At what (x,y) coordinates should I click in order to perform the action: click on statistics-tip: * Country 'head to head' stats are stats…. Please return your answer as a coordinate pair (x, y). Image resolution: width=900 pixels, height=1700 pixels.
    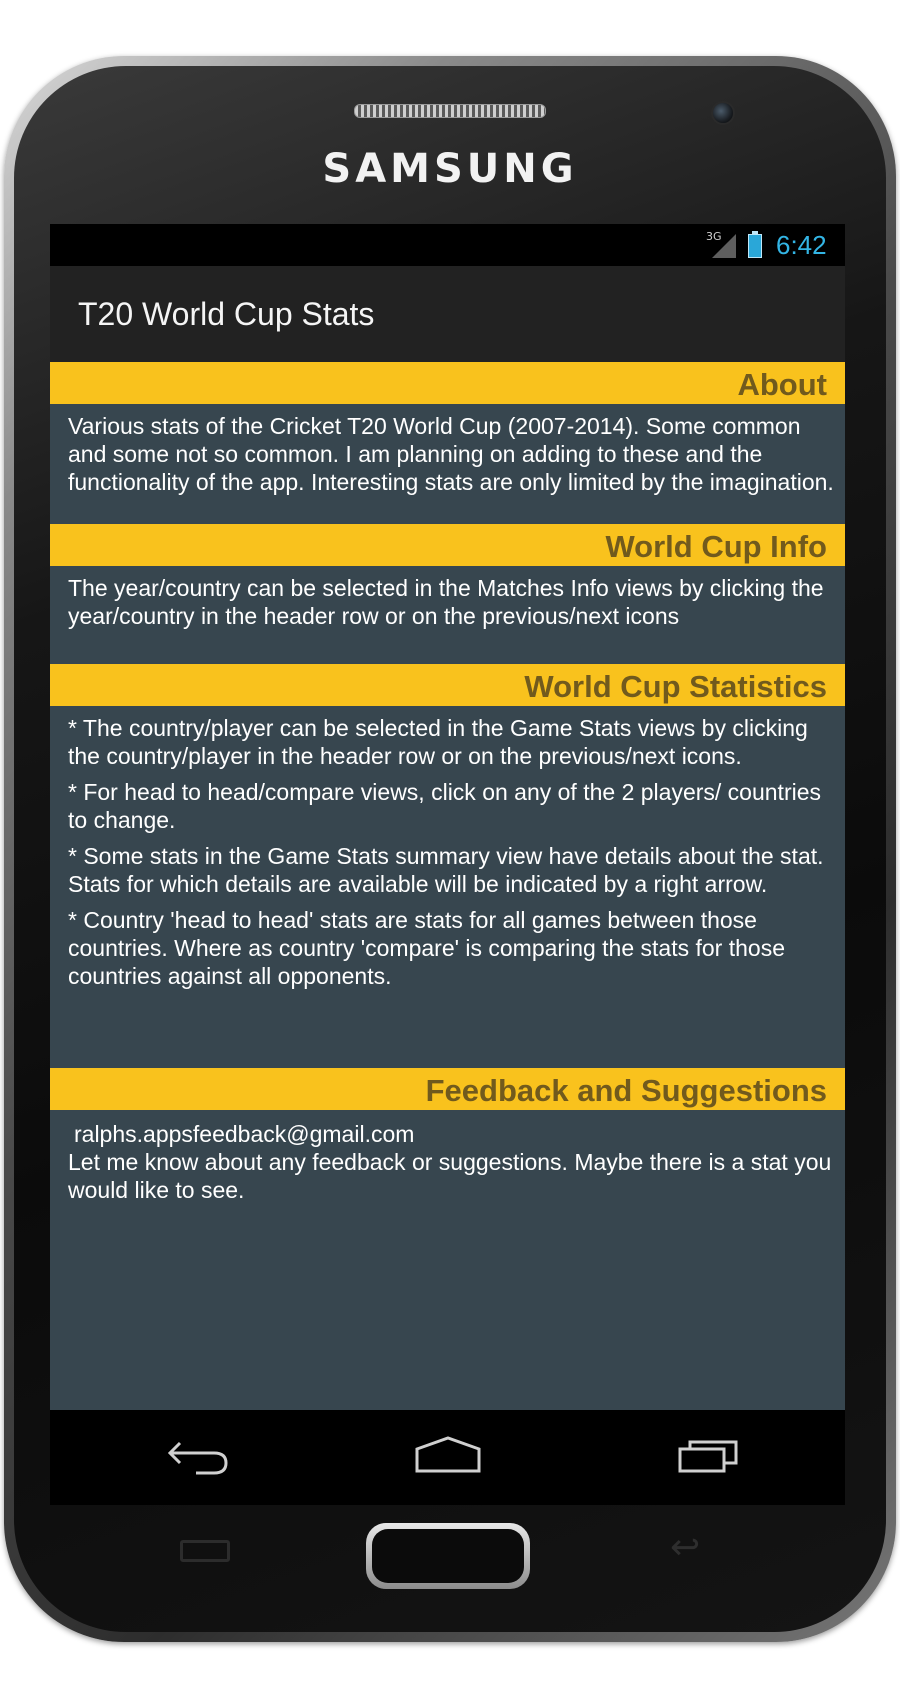
    Looking at the image, I should click on (426, 948).